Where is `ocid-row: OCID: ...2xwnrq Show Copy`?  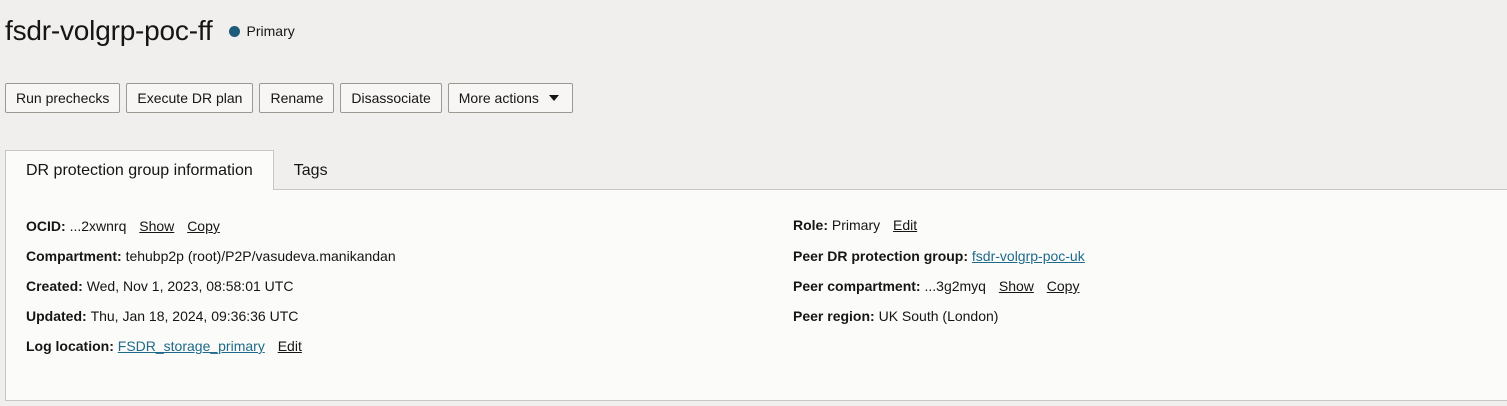
ocid-row: OCID: ...2xwnrq Show Copy is located at coordinates (123, 226).